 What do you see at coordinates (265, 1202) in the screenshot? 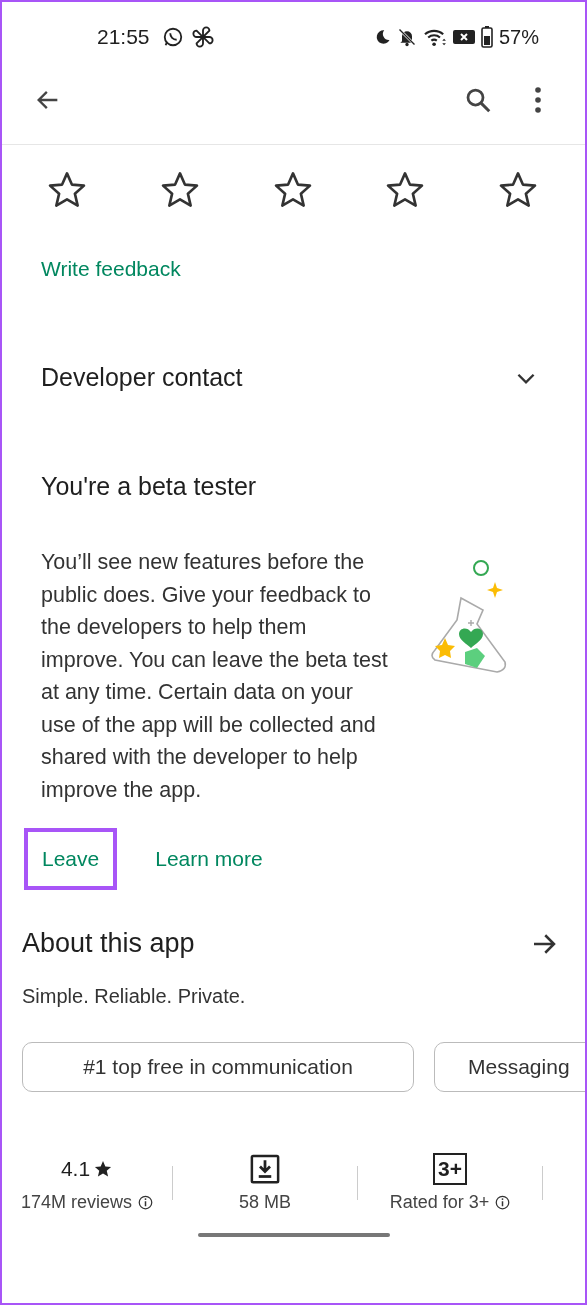
I see `stat-label: 58 MB` at bounding box center [265, 1202].